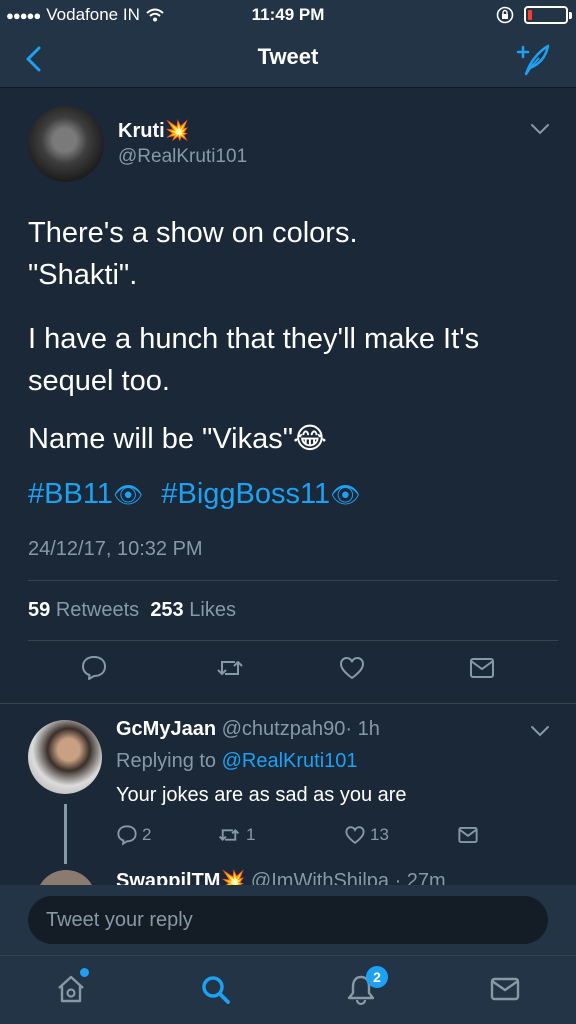  I want to click on status-bar: ●●●●● Vodafone IN 11:49 PM, so click(288, 15).